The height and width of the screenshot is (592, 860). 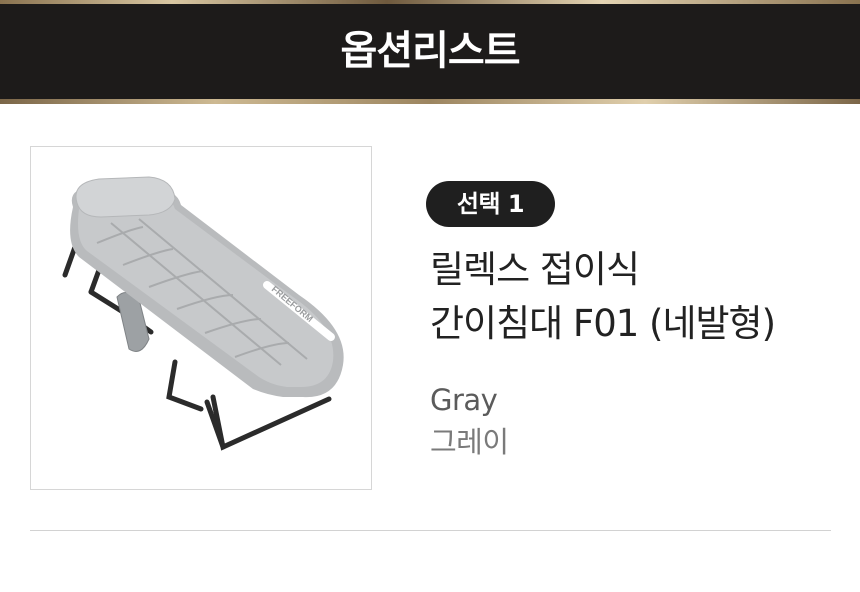 I want to click on header-gold-border-top, so click(x=430, y=2).